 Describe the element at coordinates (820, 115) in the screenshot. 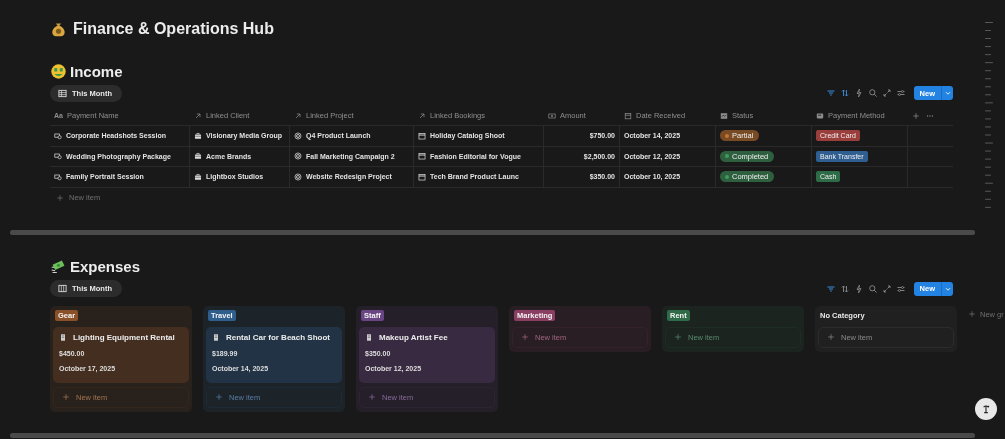

I see `select-icon` at that location.